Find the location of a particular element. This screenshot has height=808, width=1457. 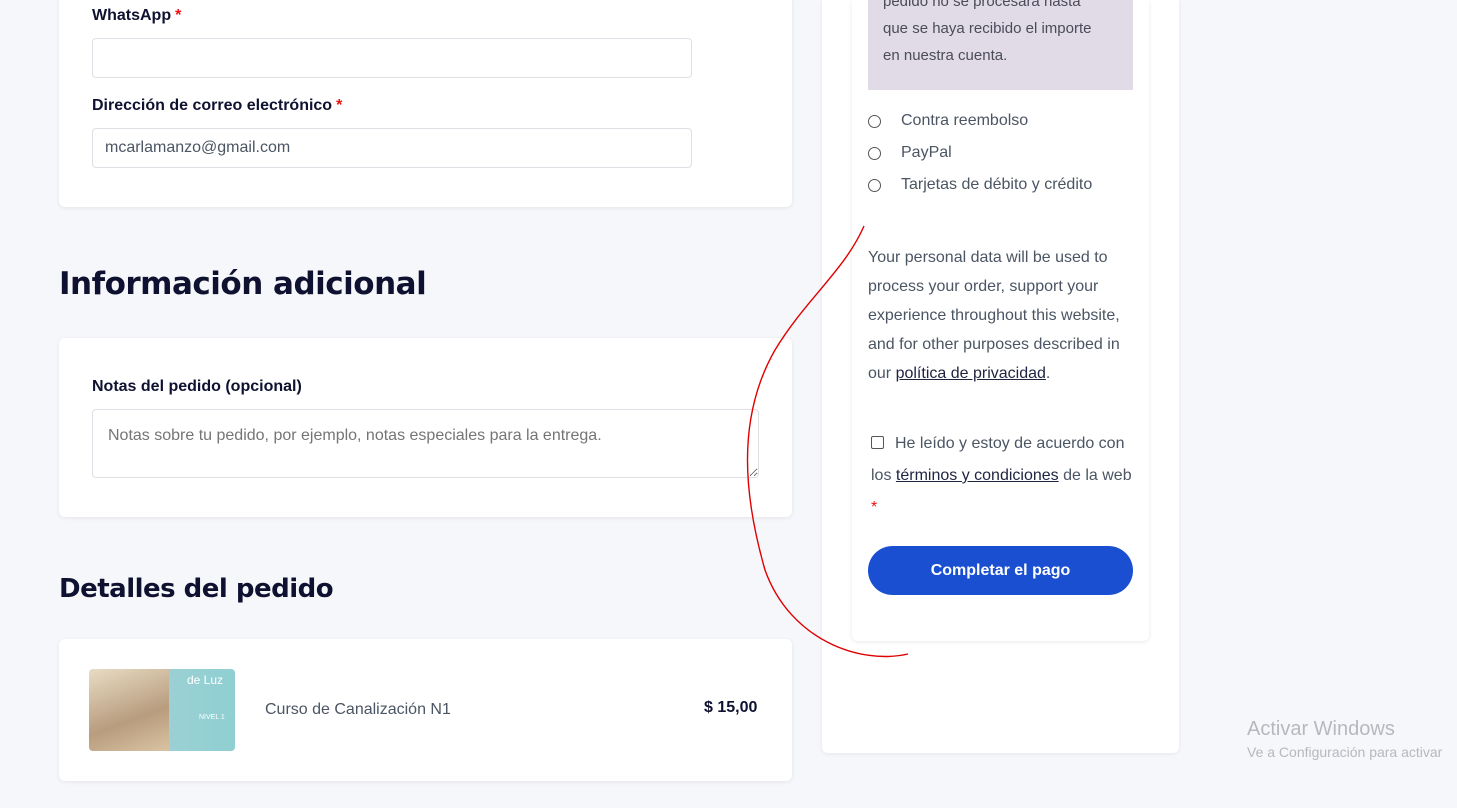

thumbnail-level: NIVEL 1 is located at coordinates (212, 717).